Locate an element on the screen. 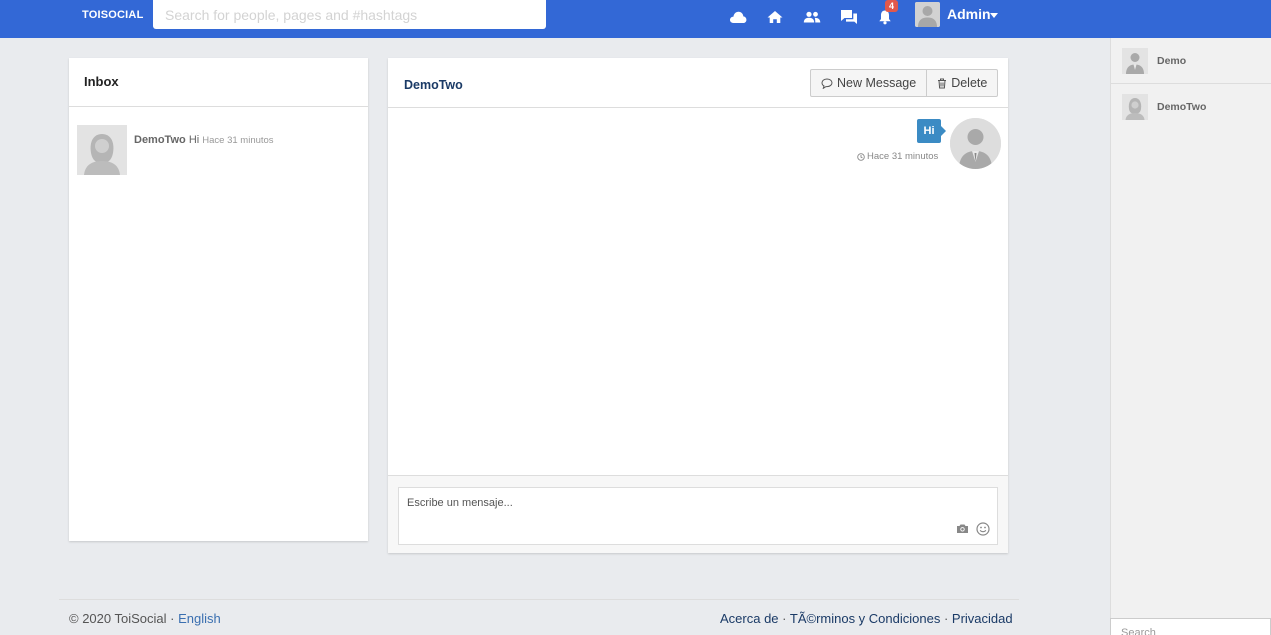 This screenshot has width=1271, height=635. messages-icon is located at coordinates (849, 17).